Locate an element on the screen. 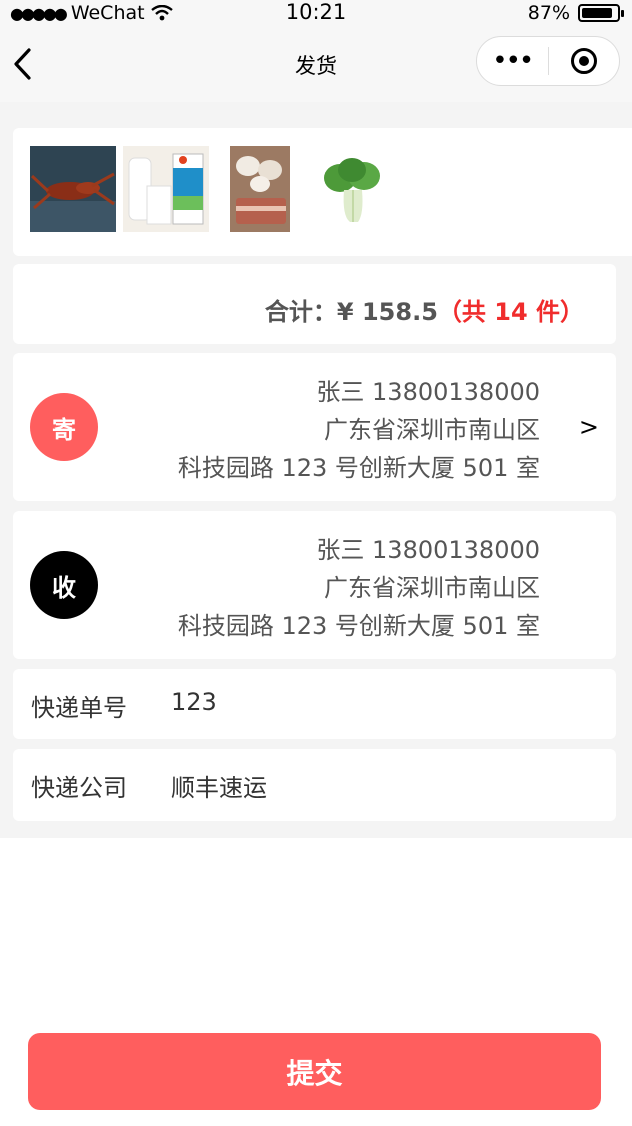 The image size is (632, 1126). status-bar: ●●●●● WeChat 10:21 87% is located at coordinates (316, 14).